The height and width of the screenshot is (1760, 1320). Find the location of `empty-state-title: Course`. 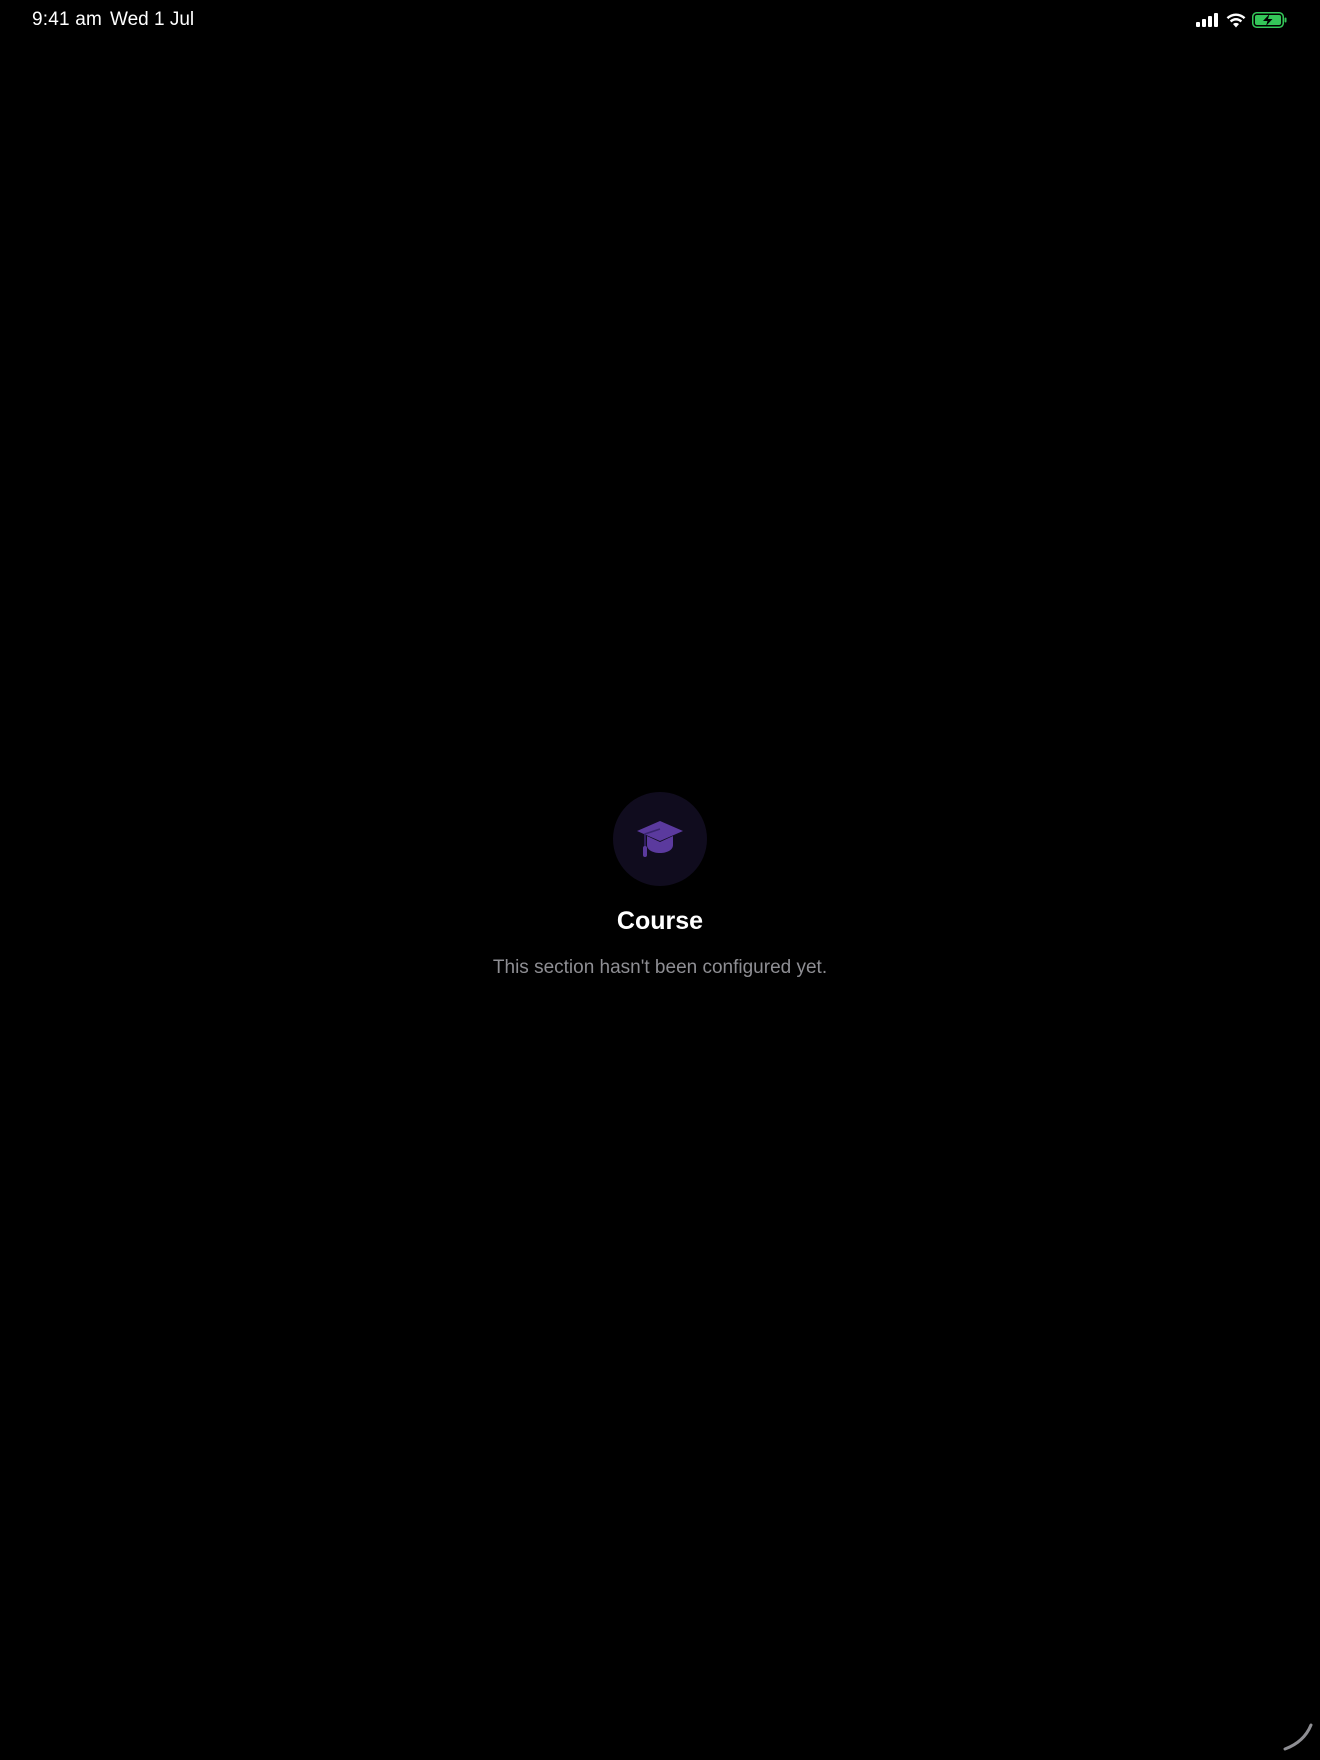

empty-state-title: Course is located at coordinates (660, 921).